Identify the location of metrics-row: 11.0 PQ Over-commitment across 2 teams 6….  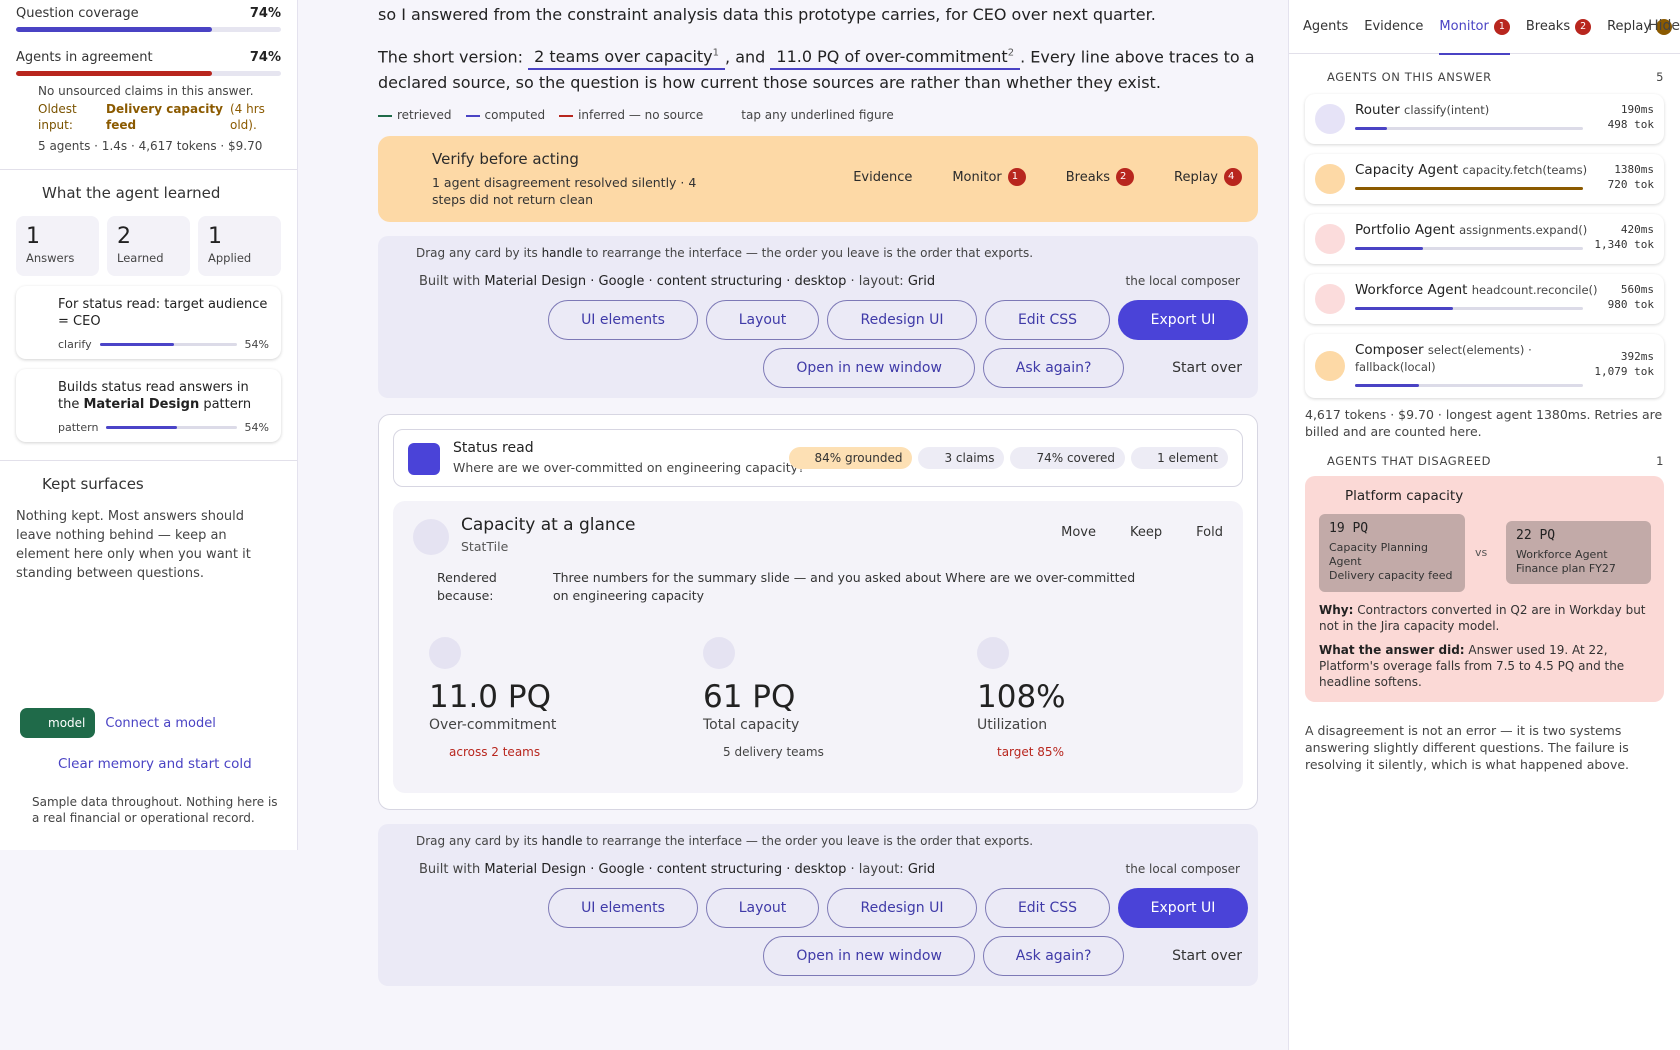
(840, 698).